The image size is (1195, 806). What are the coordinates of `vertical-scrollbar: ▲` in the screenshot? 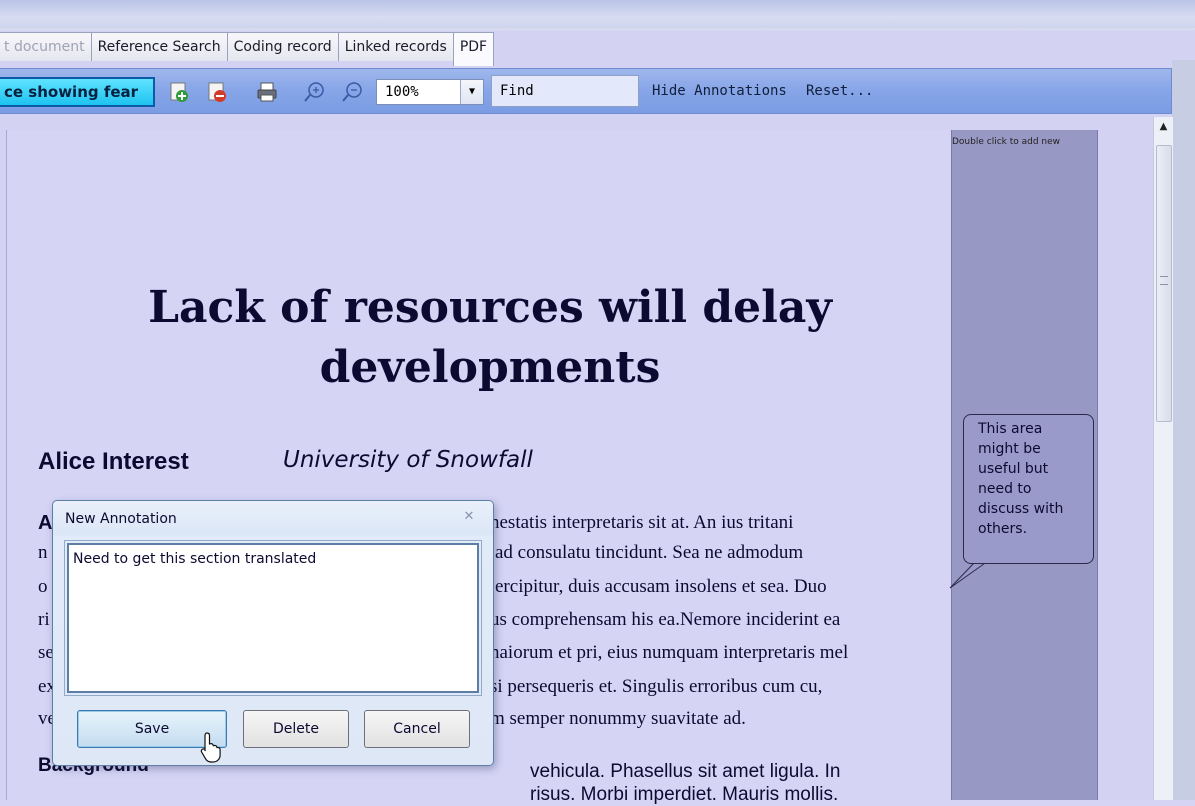 It's located at (1163, 458).